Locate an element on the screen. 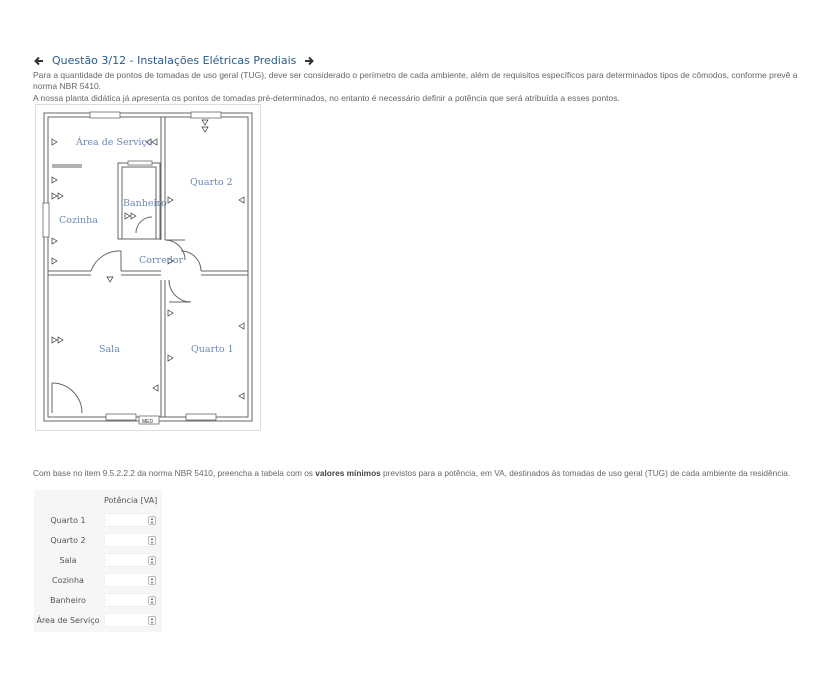 The width and height of the screenshot is (820, 699). arrow-left-icon is located at coordinates (39, 61).